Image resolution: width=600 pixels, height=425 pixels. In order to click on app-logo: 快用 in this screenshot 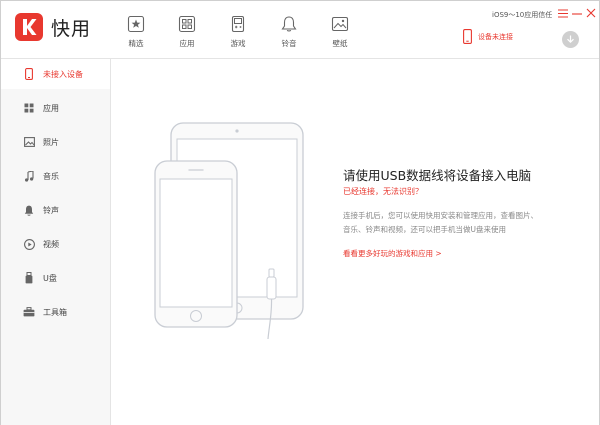, I will do `click(53, 27)`.